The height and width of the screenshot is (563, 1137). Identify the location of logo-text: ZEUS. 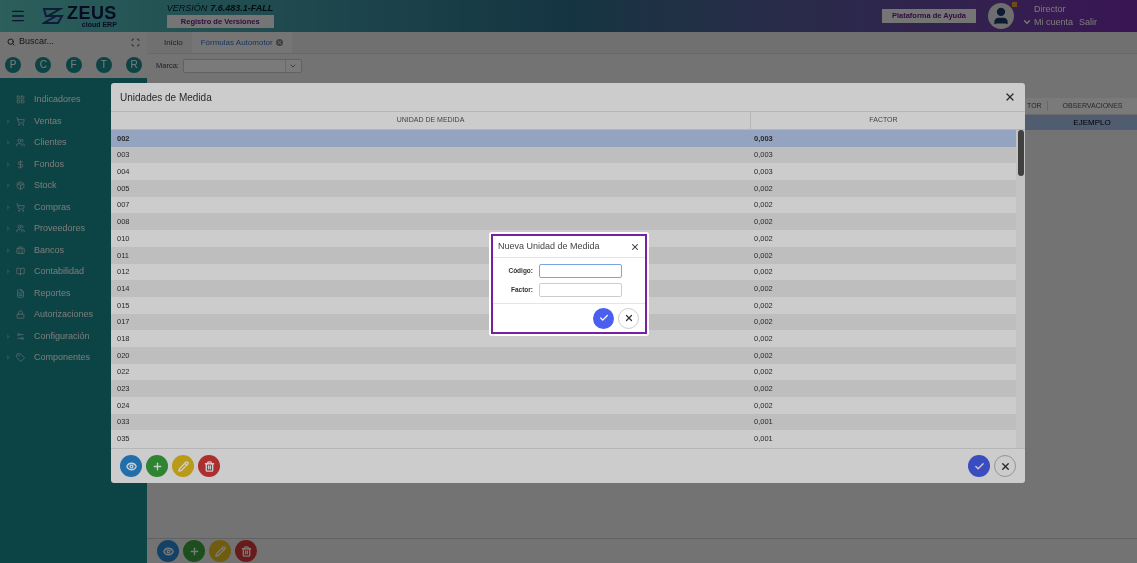
(92, 12).